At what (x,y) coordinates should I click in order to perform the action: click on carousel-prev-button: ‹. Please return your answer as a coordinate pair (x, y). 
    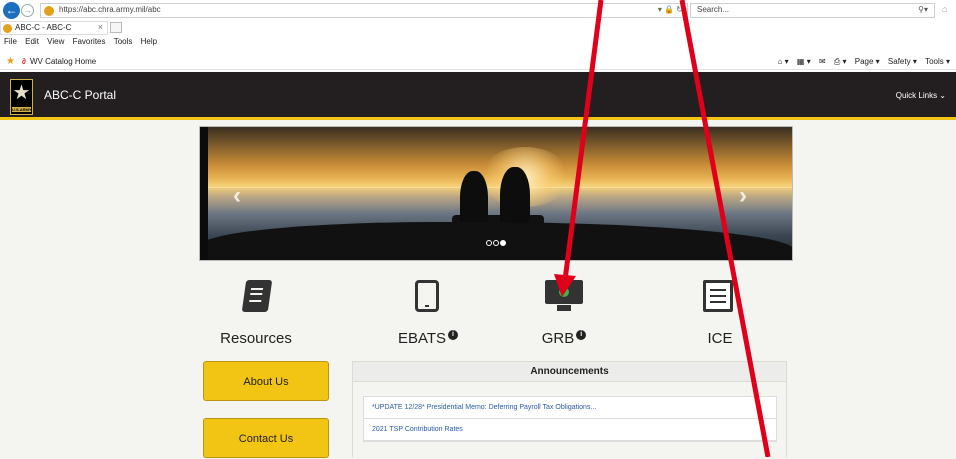
    Looking at the image, I should click on (237, 196).